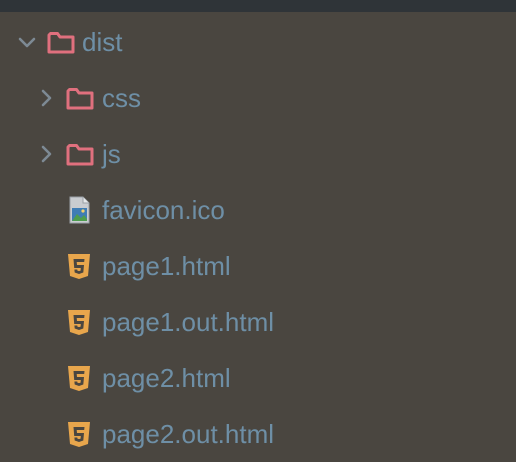 The image size is (516, 462). Describe the element at coordinates (166, 378) in the screenshot. I see `tree-item-label: page2.html` at that location.